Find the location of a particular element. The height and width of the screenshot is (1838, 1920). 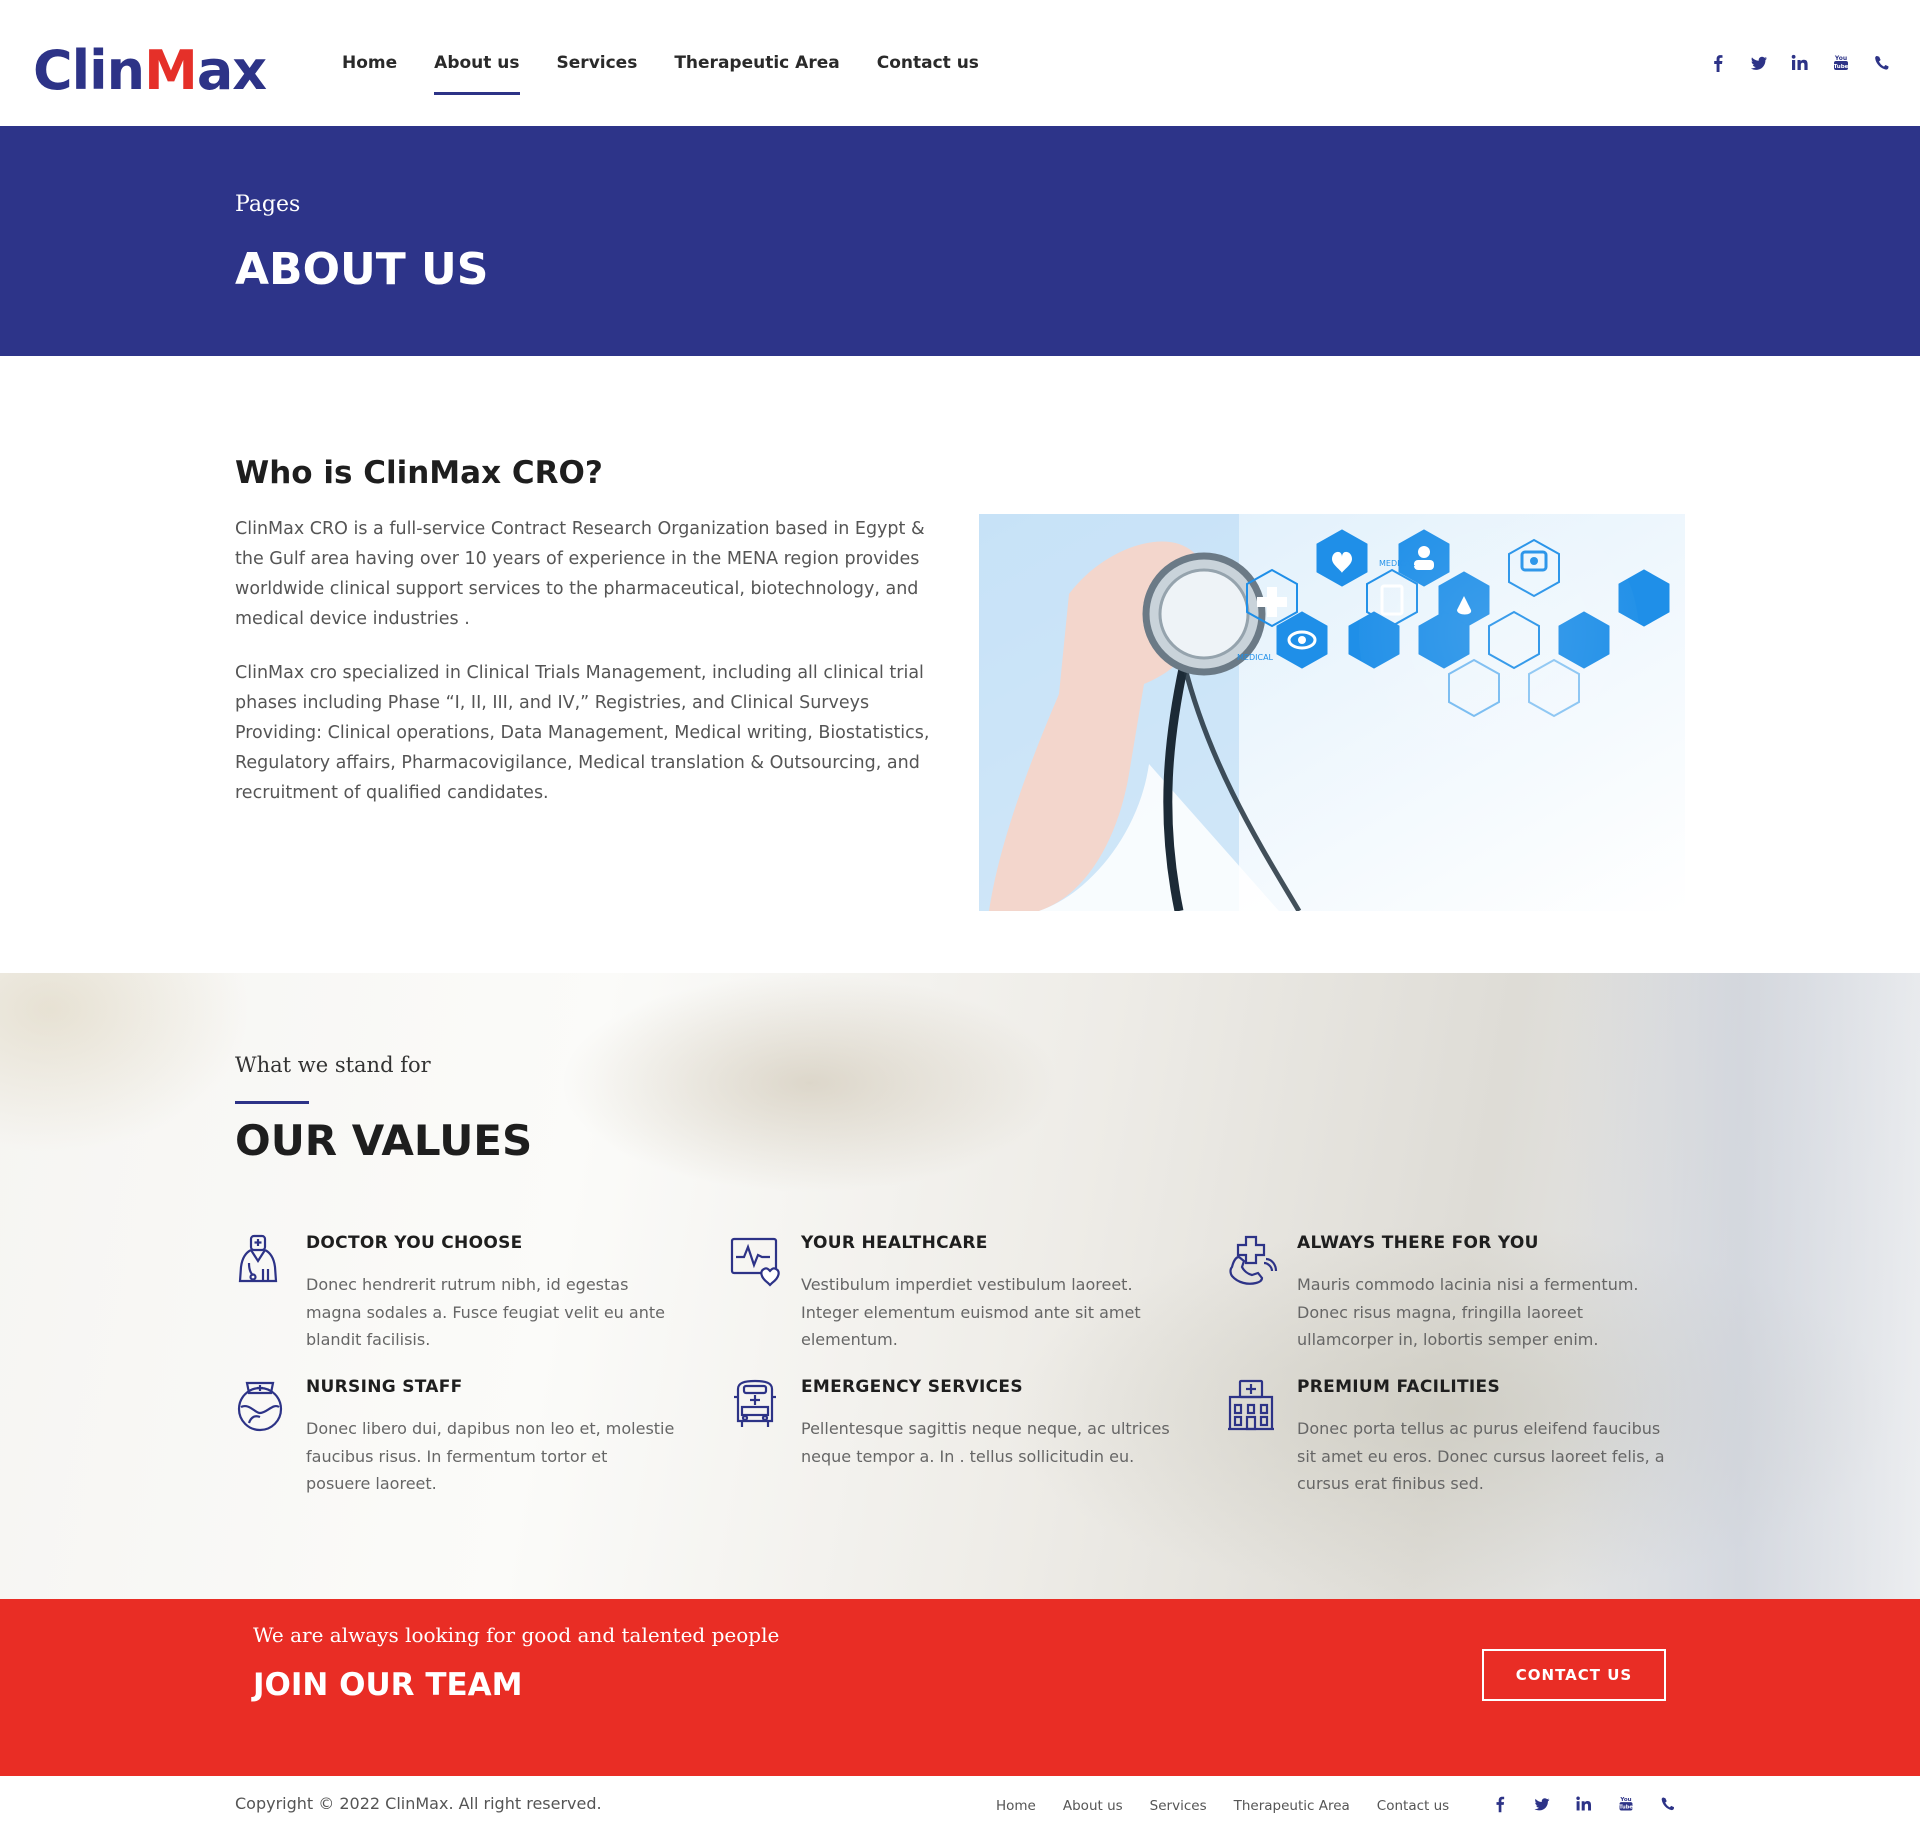

values-title: OUR VALUES is located at coordinates (384, 1140).